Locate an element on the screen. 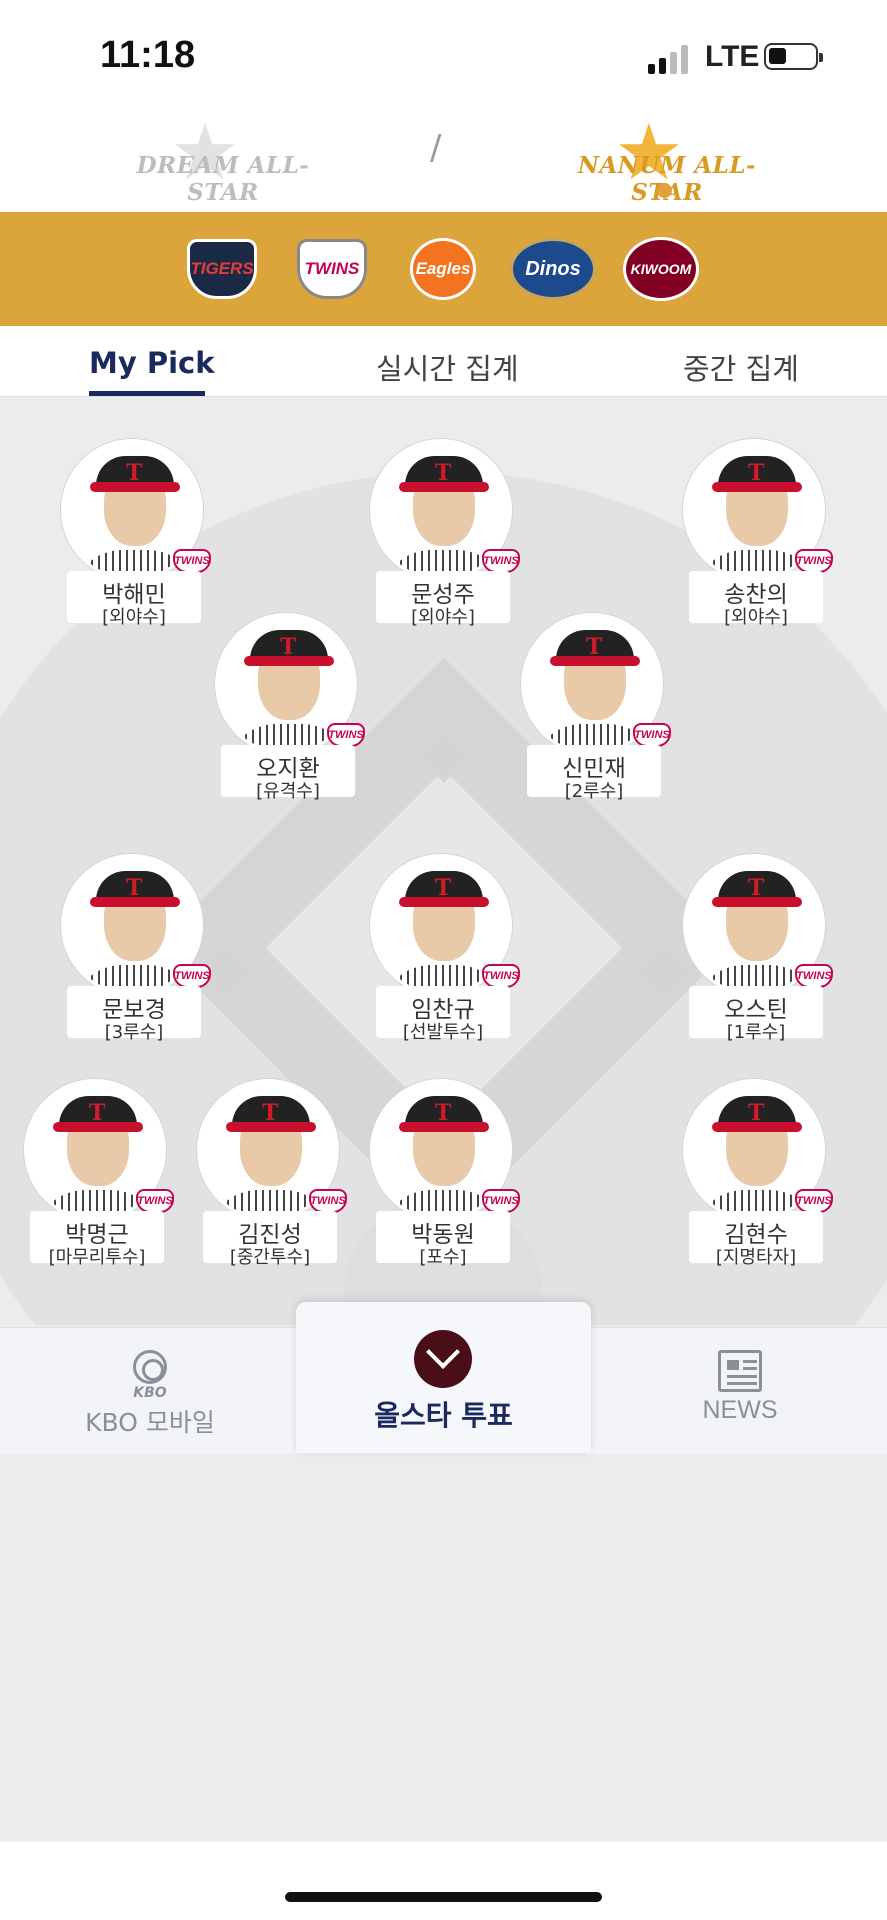 Image resolution: width=887 pixels, height=1920 pixels. active-tab-underline is located at coordinates (147, 393).